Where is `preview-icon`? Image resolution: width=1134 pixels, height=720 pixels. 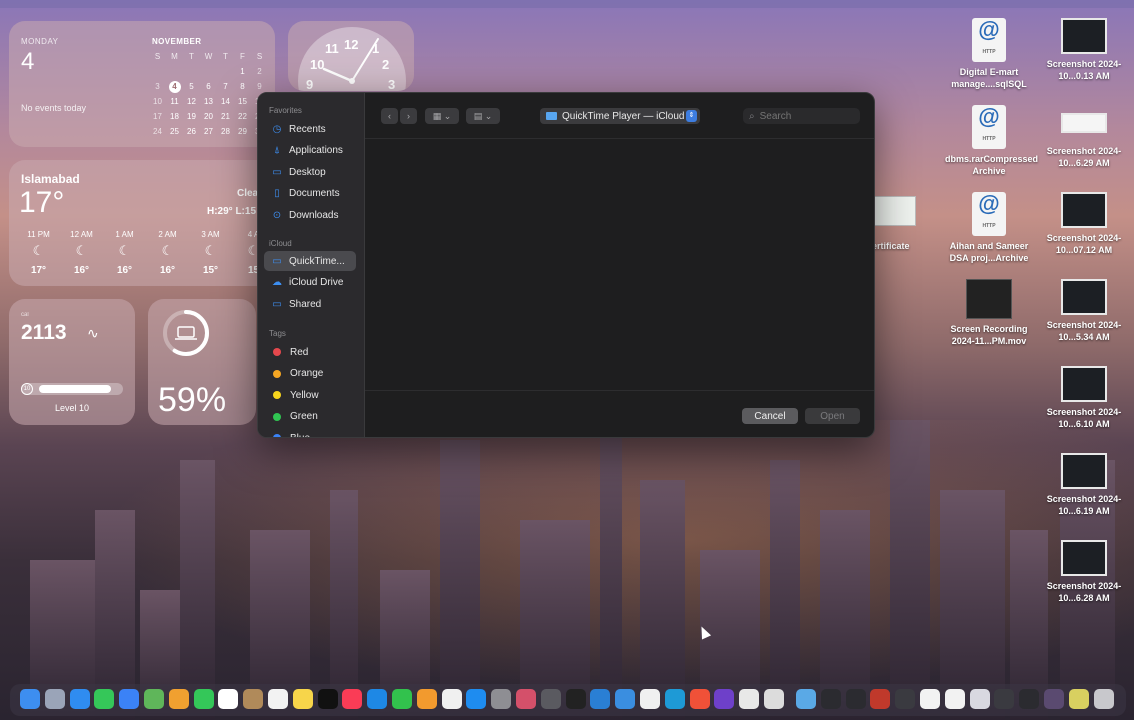
preview-icon is located at coordinates (526, 699).